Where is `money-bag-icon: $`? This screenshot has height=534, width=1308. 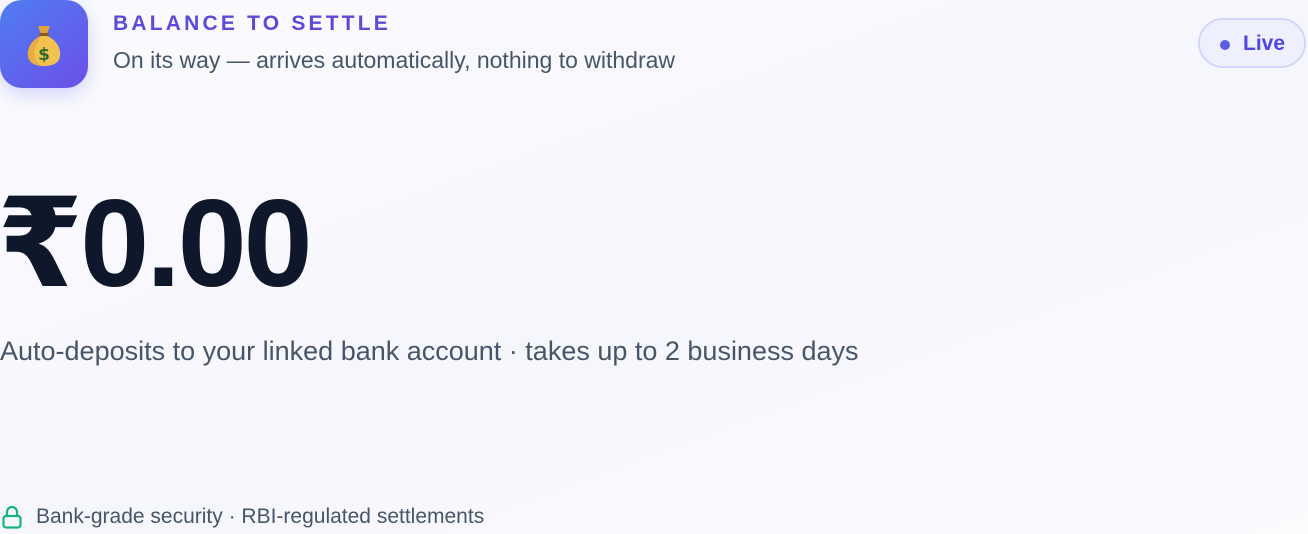
money-bag-icon: $ is located at coordinates (44, 46).